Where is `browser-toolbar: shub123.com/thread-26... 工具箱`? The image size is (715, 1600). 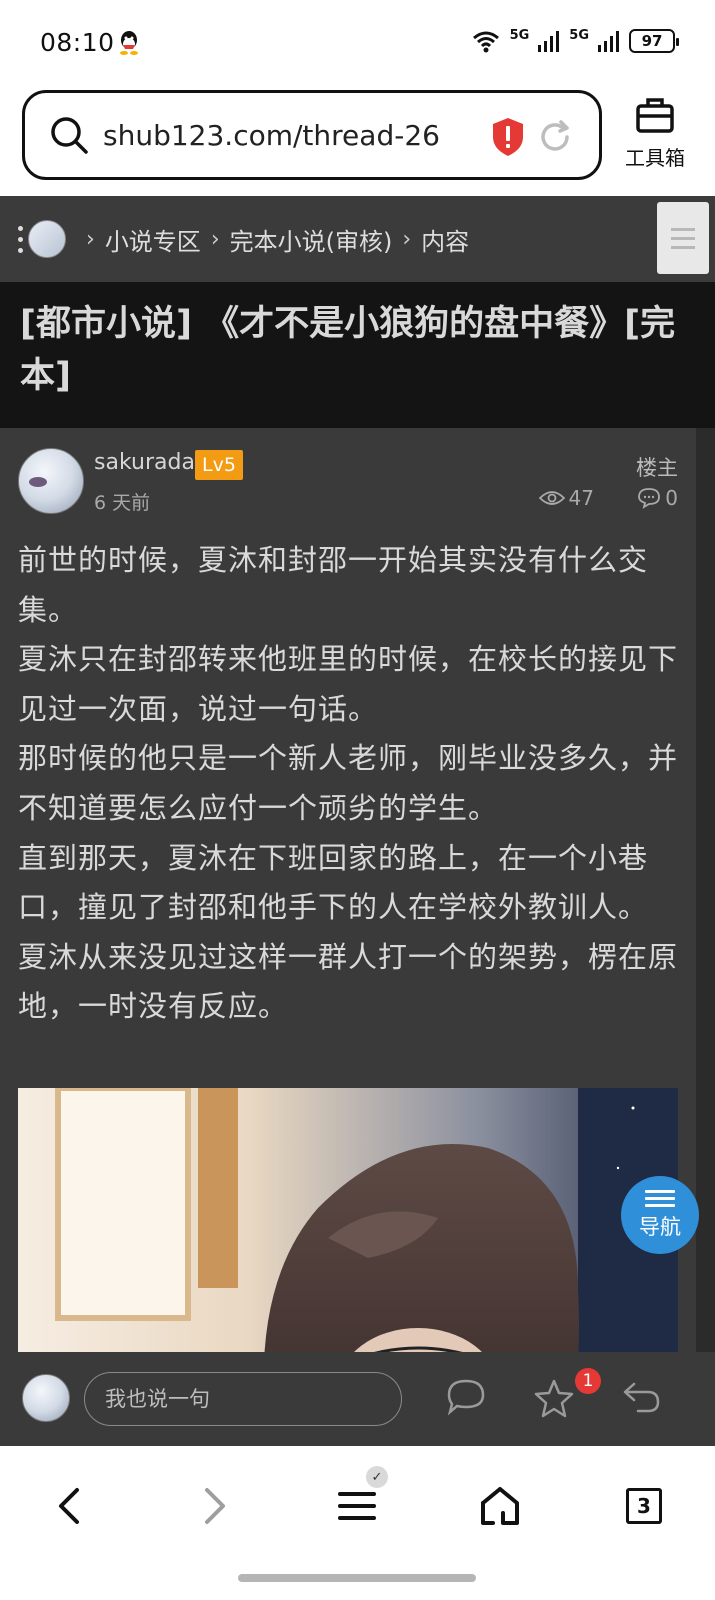 browser-toolbar: shub123.com/thread-26... 工具箱 is located at coordinates (357, 142).